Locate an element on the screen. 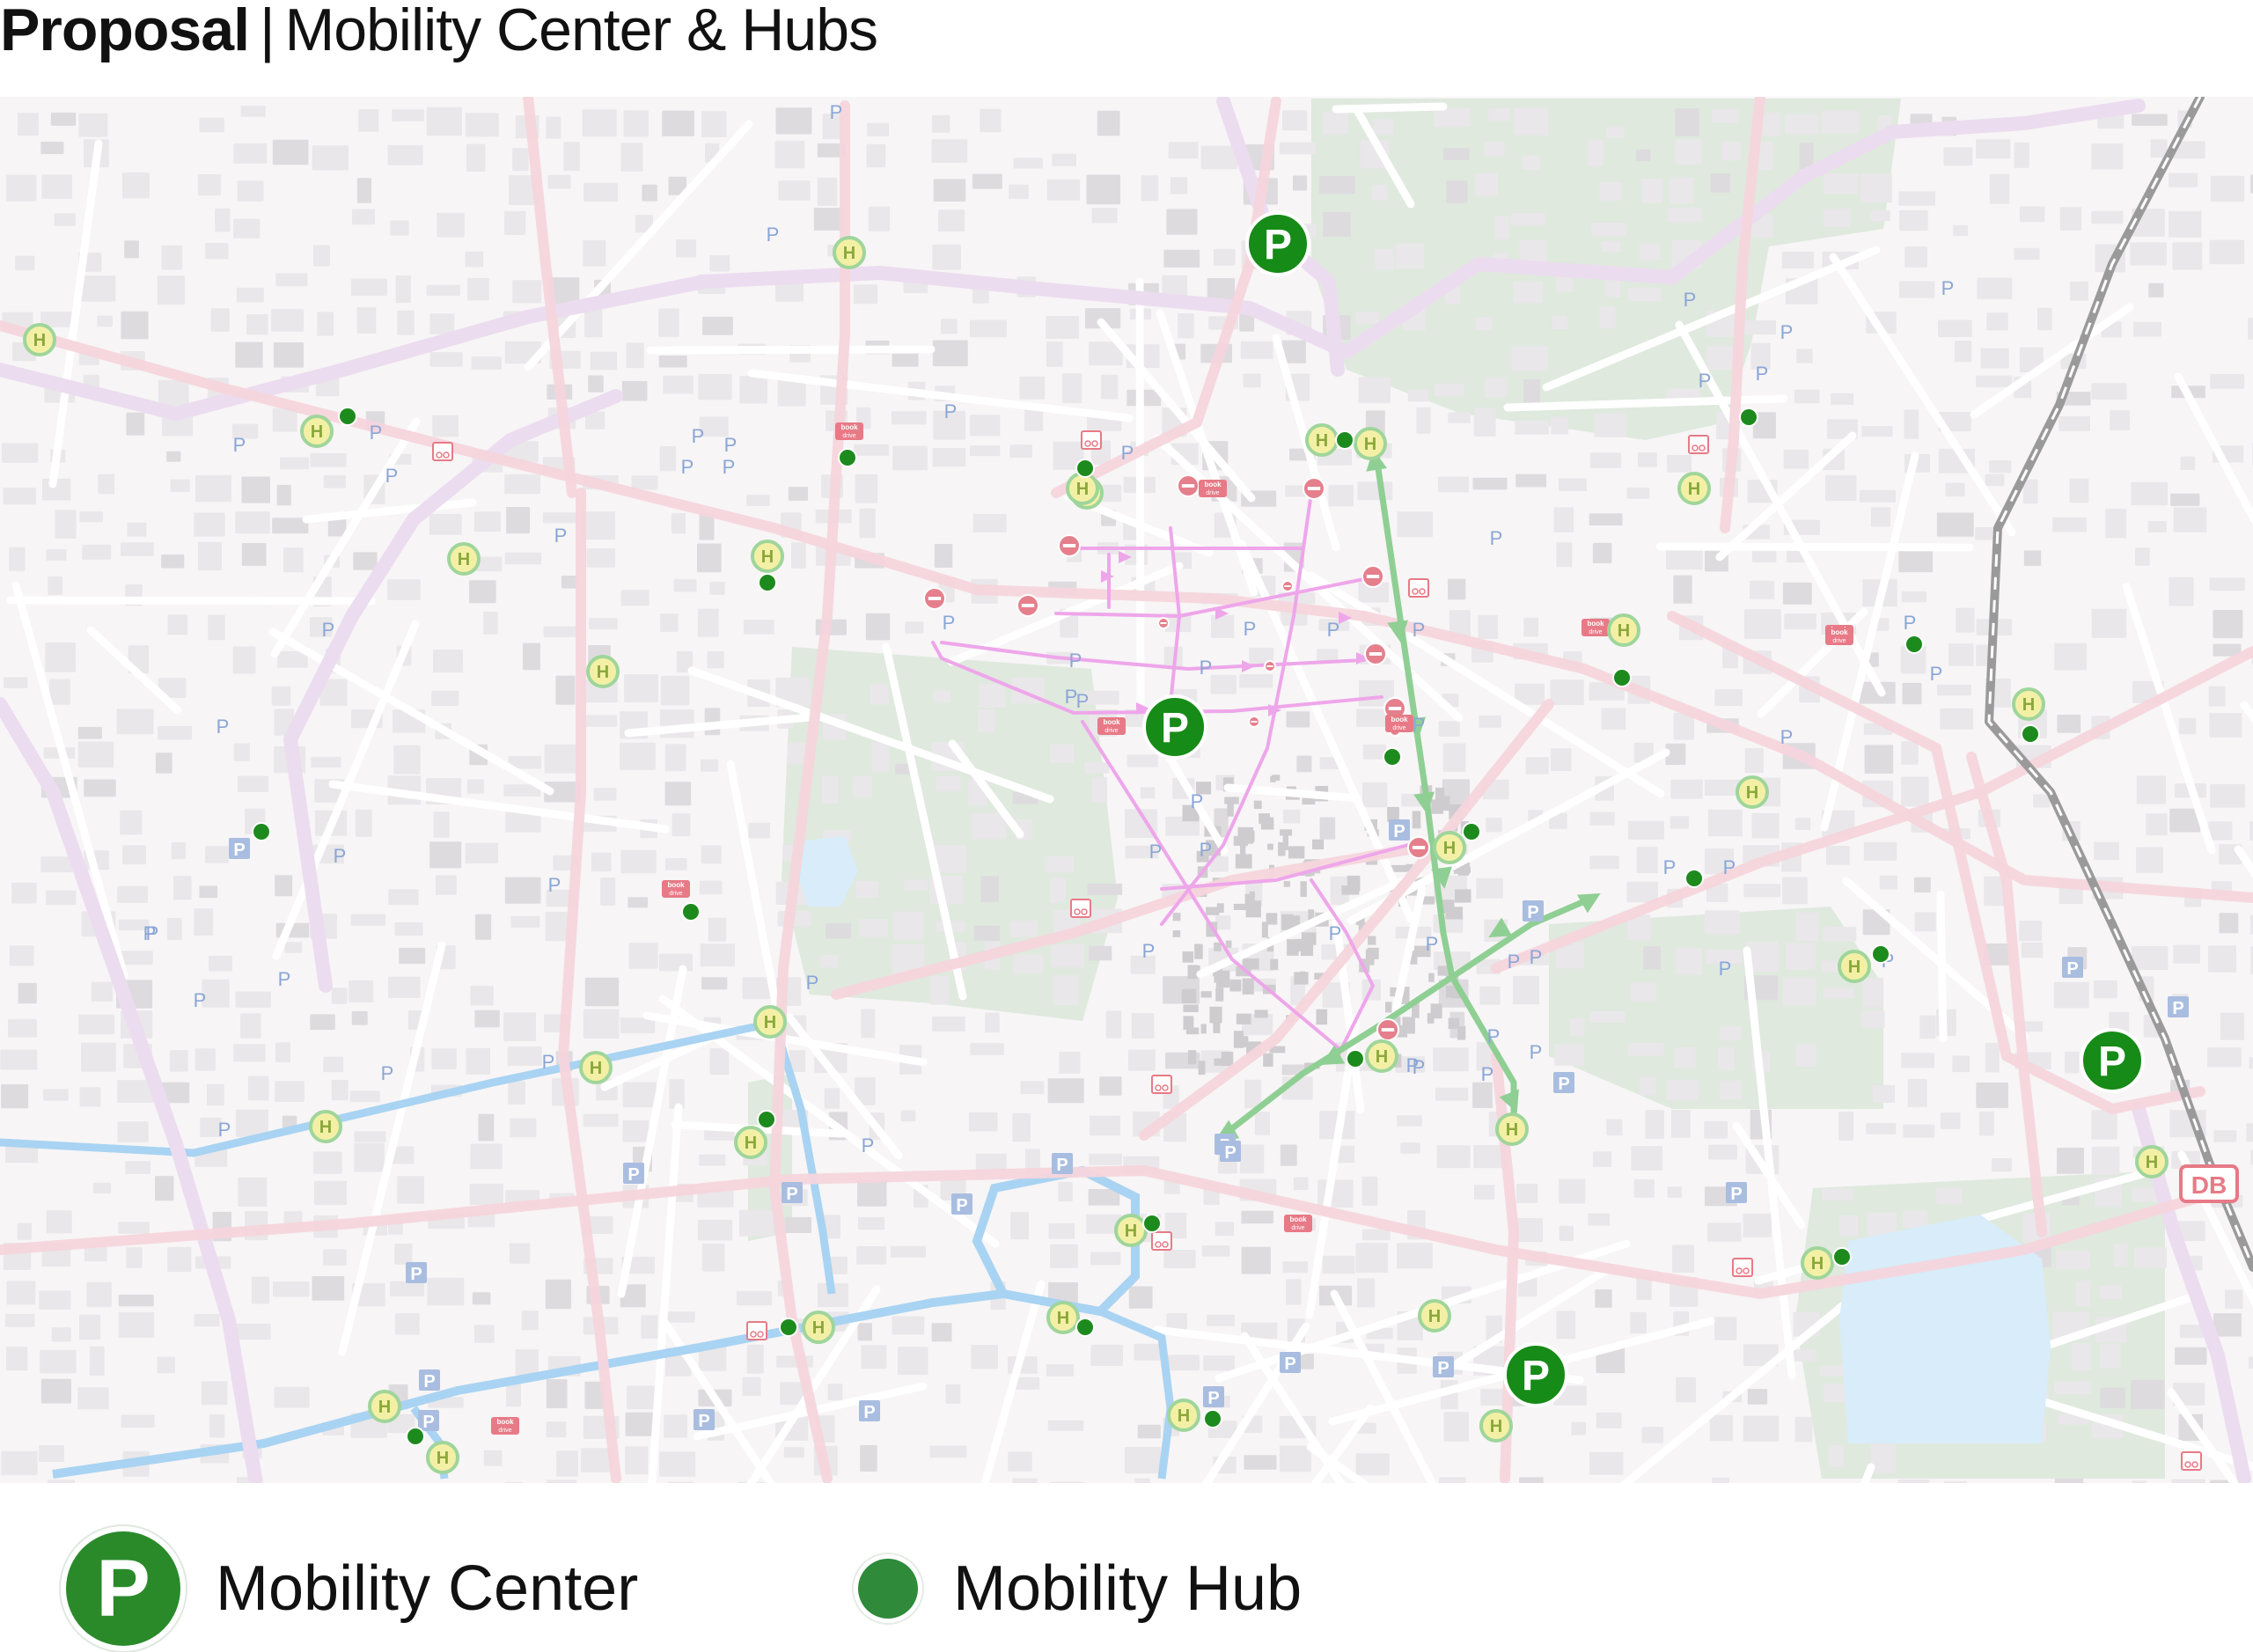  legend-center-label: Mobility Center is located at coordinates (427, 1588).